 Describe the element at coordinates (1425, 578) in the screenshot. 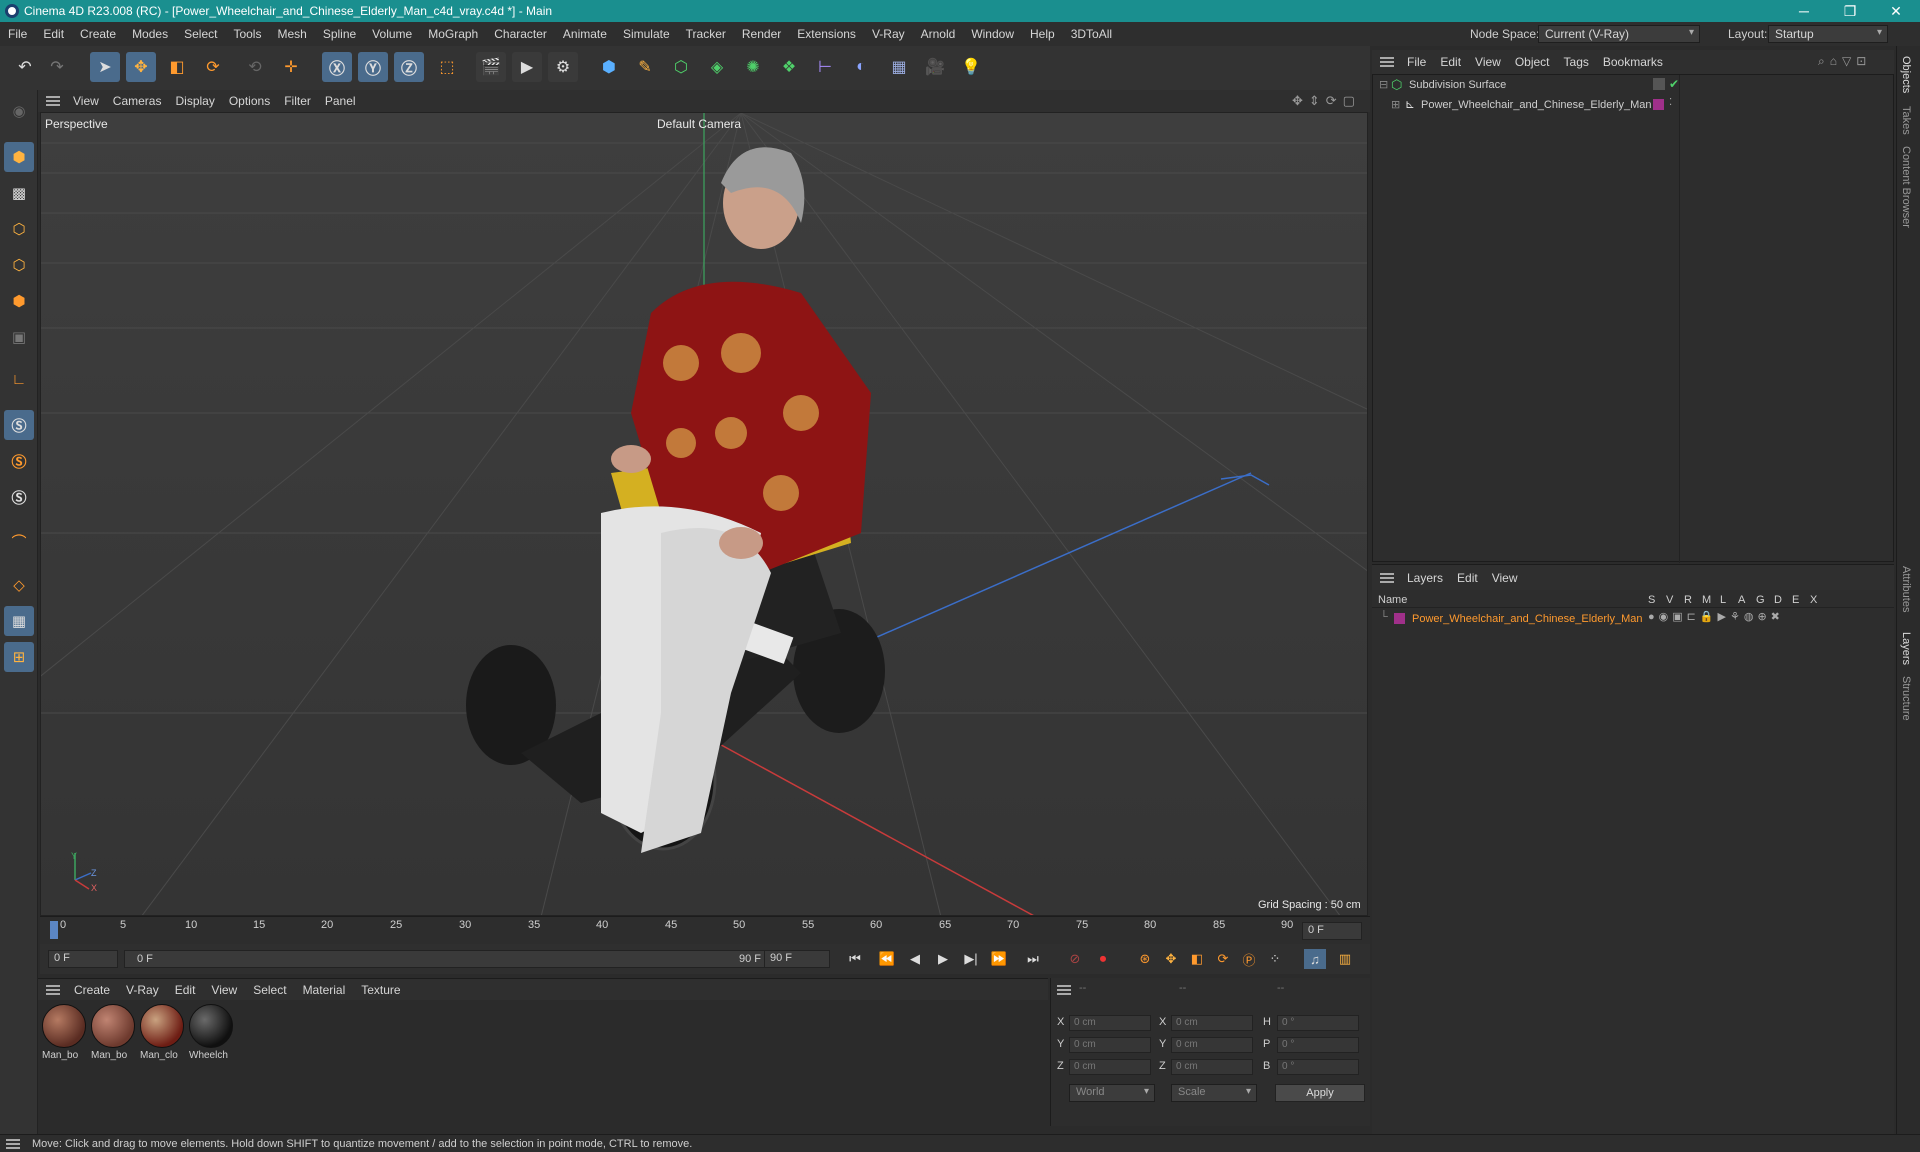

I see `layer-menu-layers: Layers` at that location.